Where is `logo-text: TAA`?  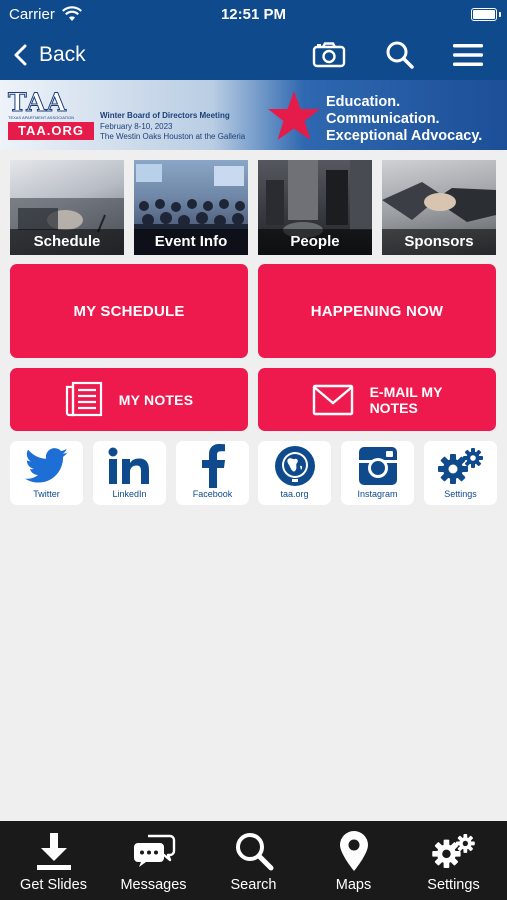 logo-text: TAA is located at coordinates (37, 103).